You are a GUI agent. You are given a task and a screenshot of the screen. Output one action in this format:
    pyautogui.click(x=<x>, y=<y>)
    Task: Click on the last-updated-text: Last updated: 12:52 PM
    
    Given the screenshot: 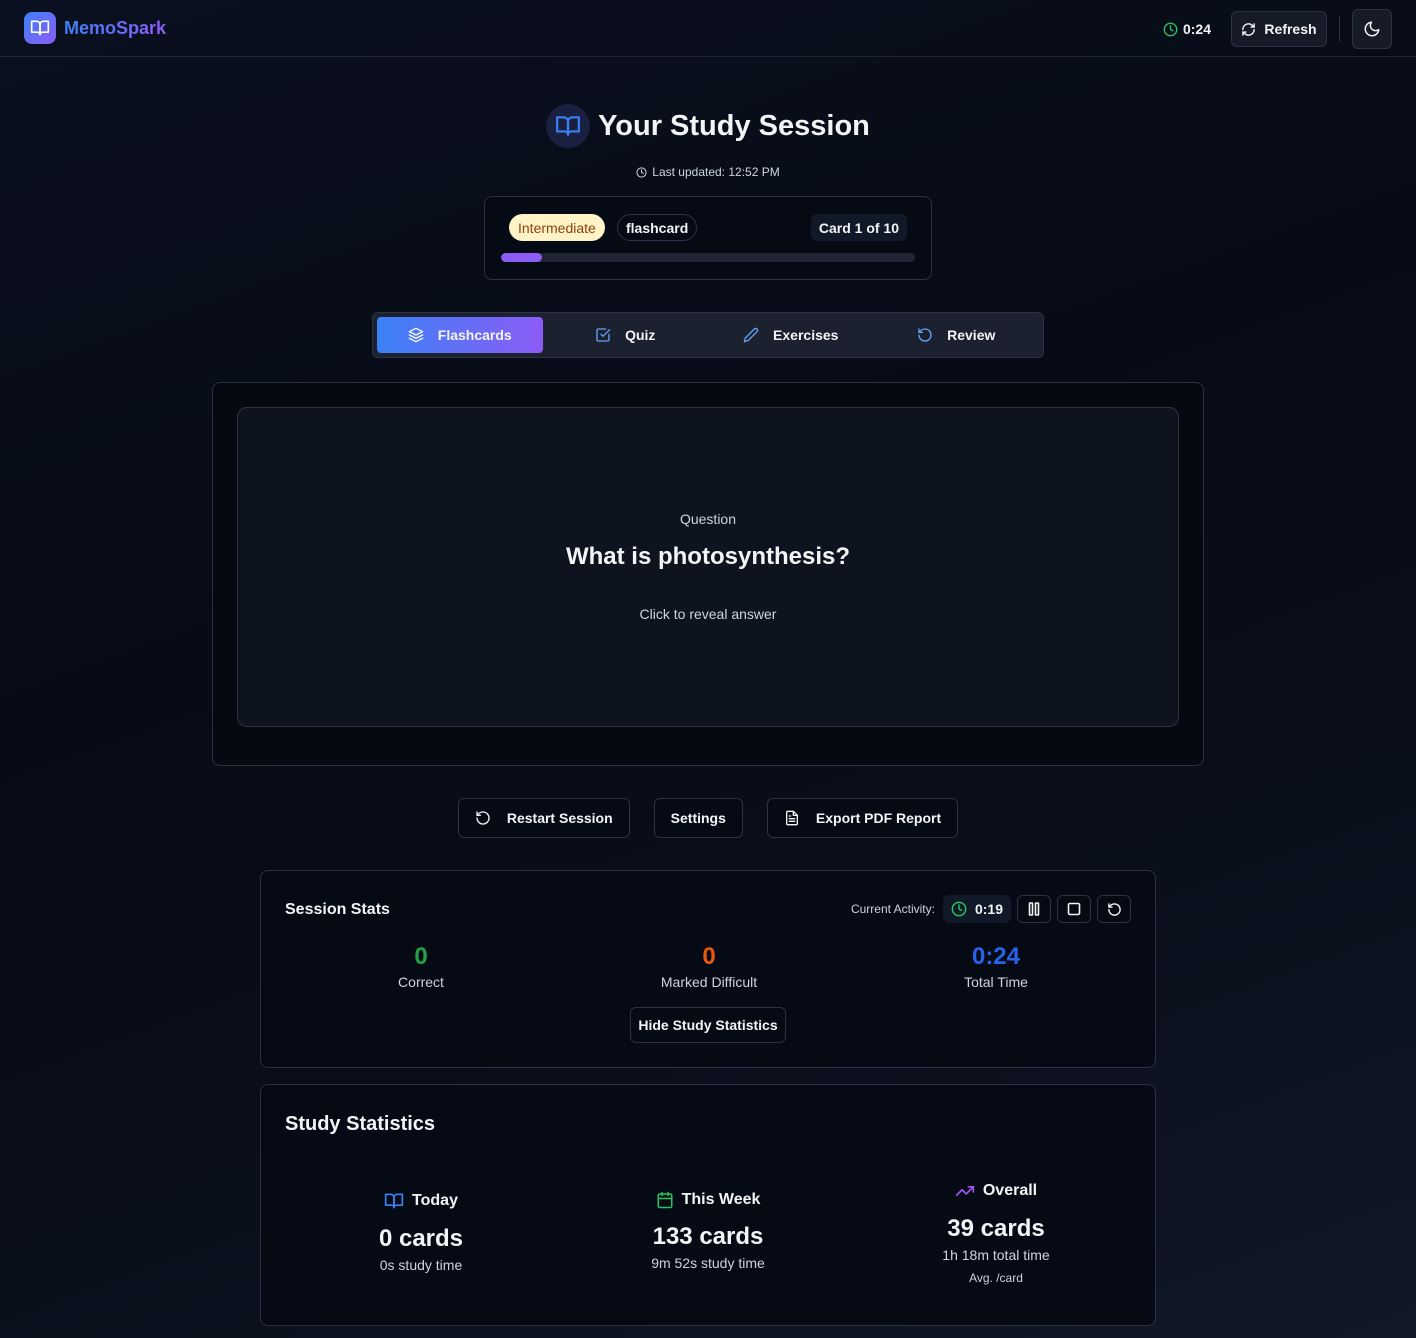 What is the action you would take?
    pyautogui.click(x=716, y=172)
    